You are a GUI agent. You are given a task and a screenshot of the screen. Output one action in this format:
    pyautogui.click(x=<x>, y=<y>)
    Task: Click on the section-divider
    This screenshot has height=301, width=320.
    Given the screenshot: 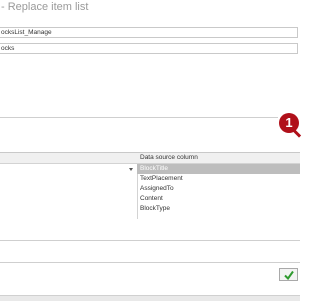 What is the action you would take?
    pyautogui.click(x=139, y=117)
    